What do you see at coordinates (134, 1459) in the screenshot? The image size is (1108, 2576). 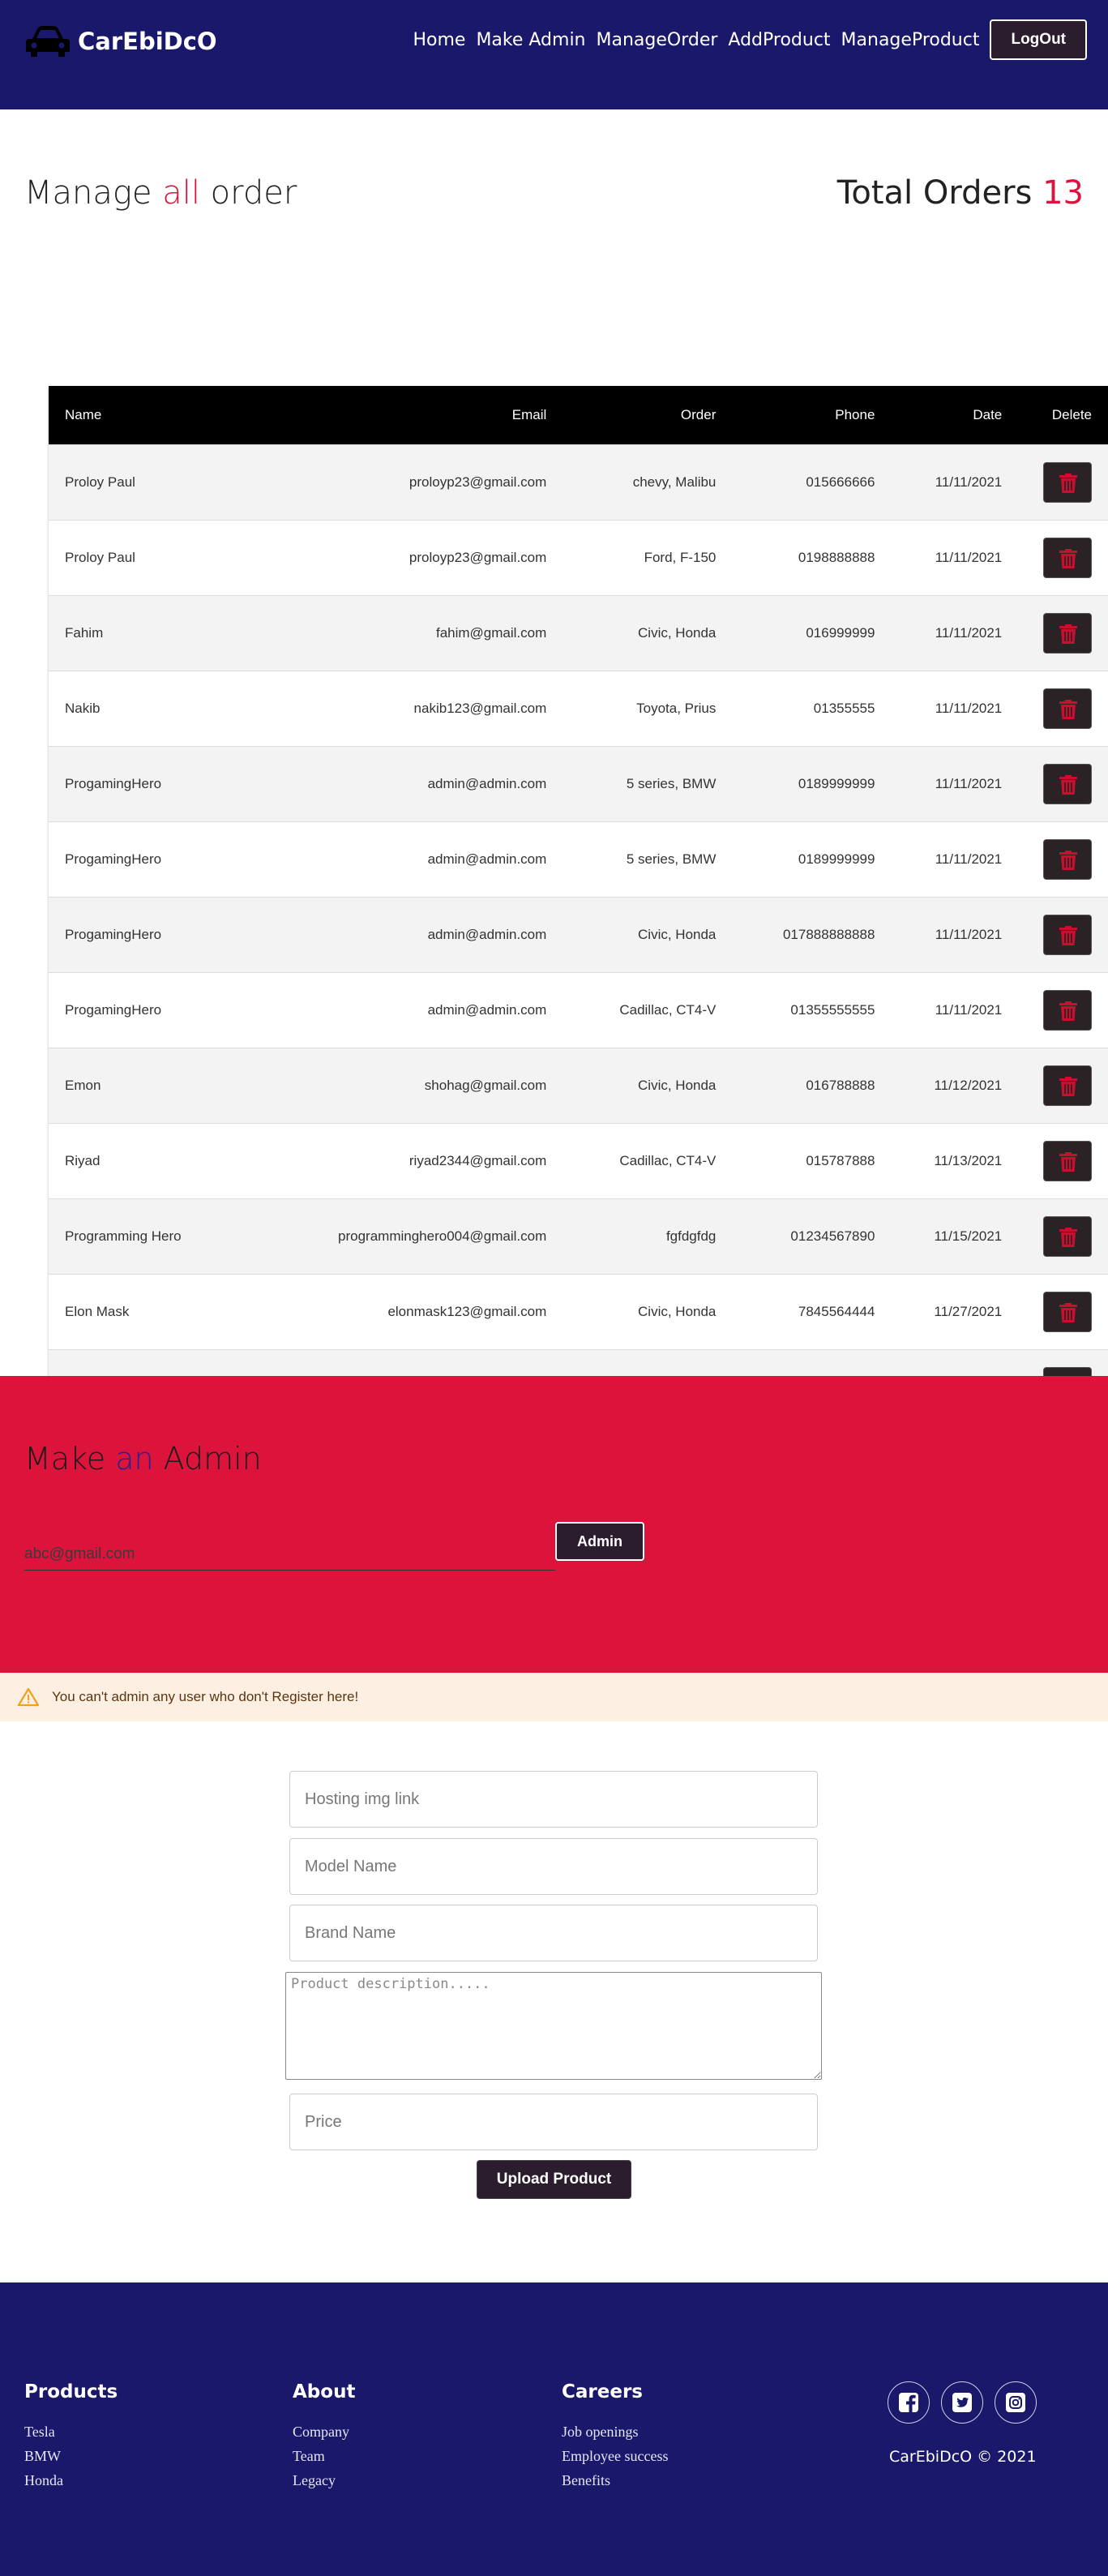 I see `admin-title-accent: an` at bounding box center [134, 1459].